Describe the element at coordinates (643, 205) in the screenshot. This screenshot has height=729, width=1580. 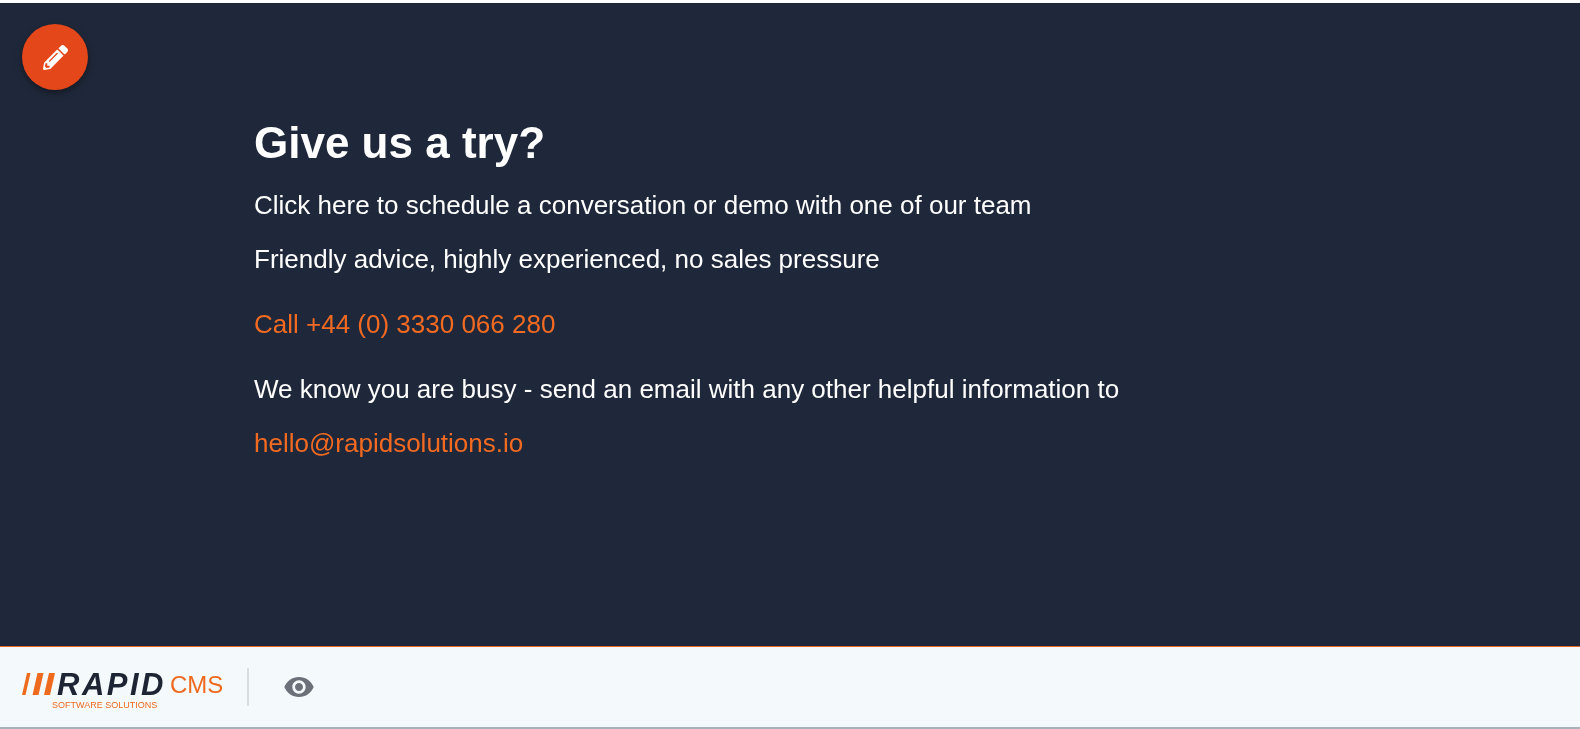
I see `body-text: Click here to schedule a conversation or demo with one of our team` at that location.